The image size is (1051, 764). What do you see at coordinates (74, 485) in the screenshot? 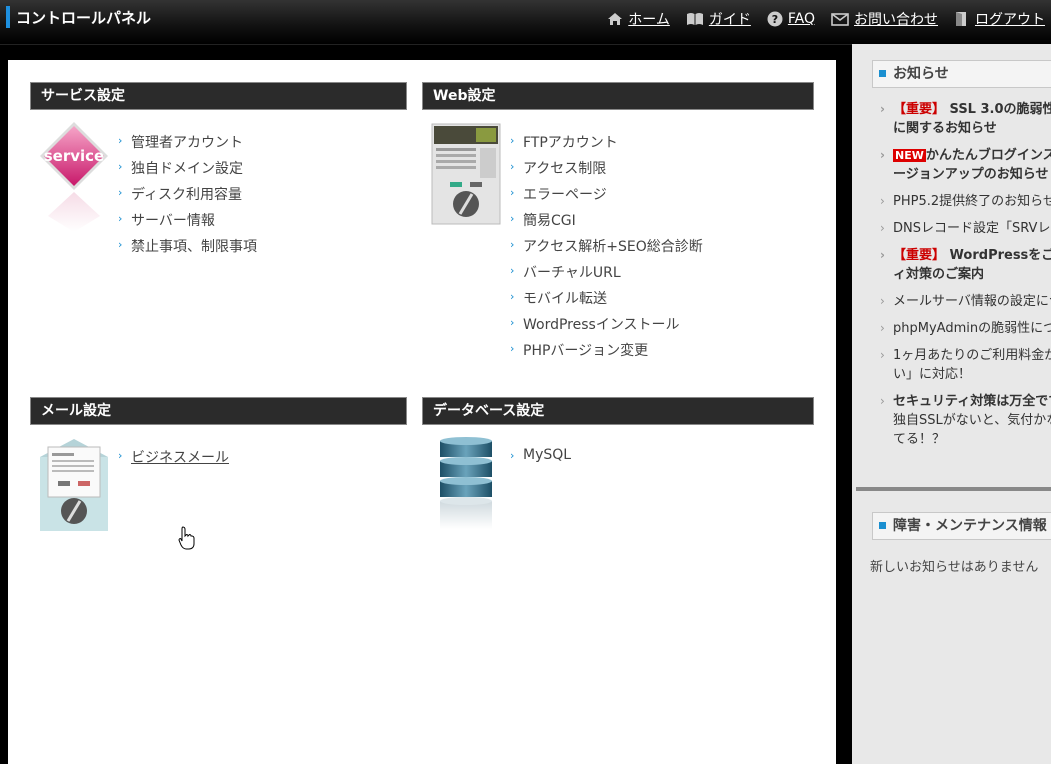
I see `mail-image` at bounding box center [74, 485].